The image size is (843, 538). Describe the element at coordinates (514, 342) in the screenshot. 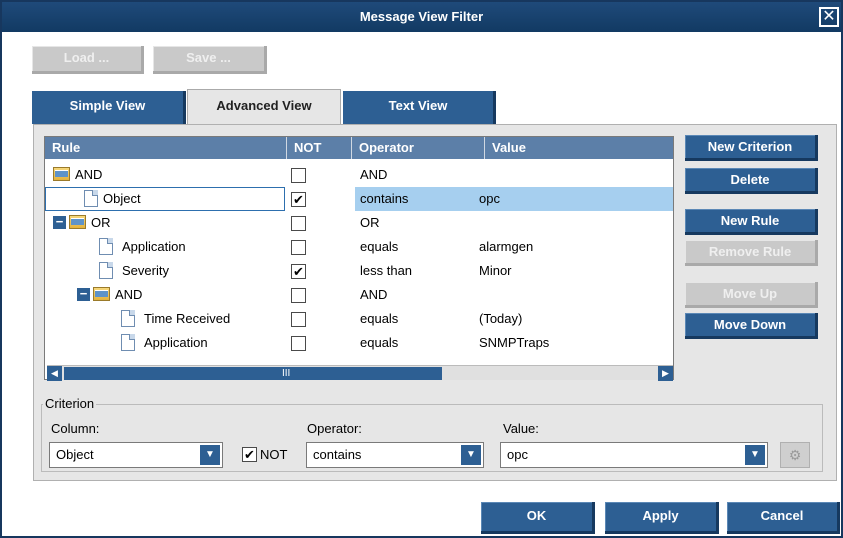

I see `value-cell: SNMPTraps` at that location.